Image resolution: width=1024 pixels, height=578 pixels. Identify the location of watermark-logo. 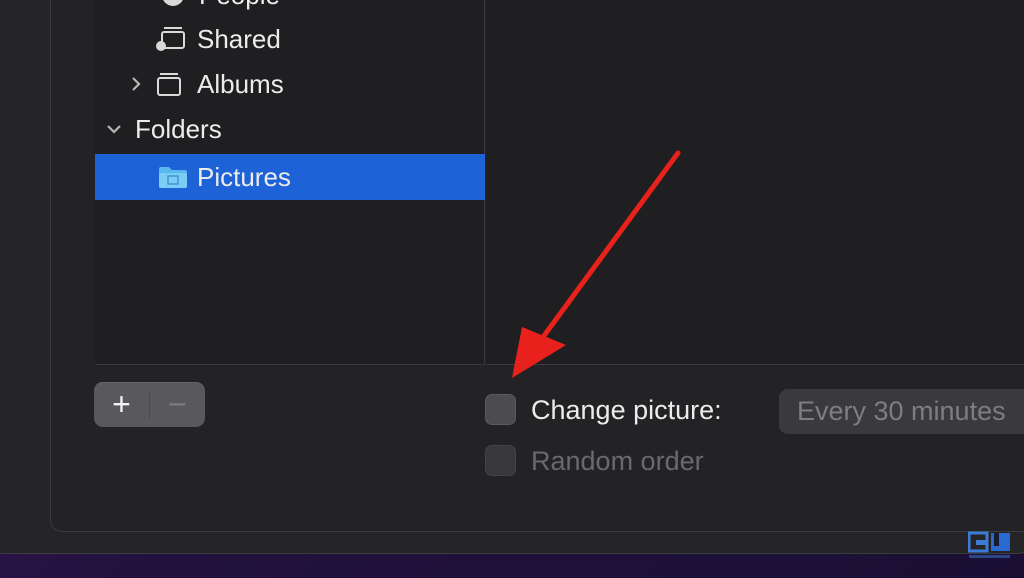
(989, 544).